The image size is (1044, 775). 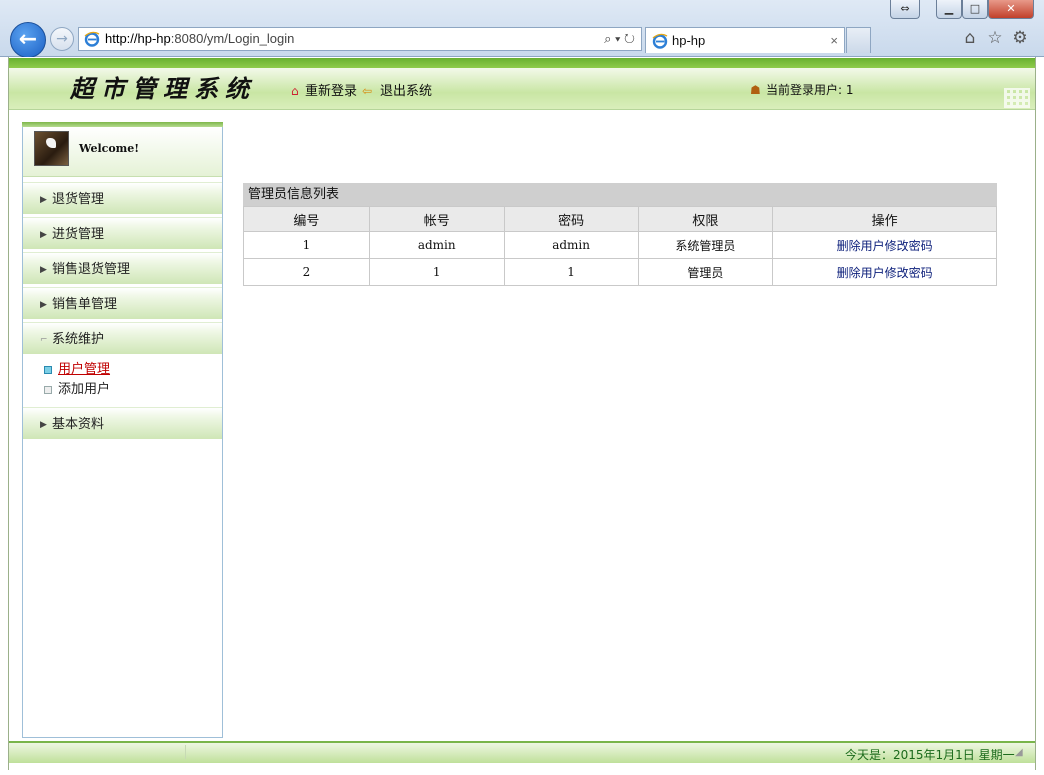 I want to click on address-bar: http://hp-hp:8080/ym/Login_login ⌕ ▾ ↻, so click(x=360, y=39).